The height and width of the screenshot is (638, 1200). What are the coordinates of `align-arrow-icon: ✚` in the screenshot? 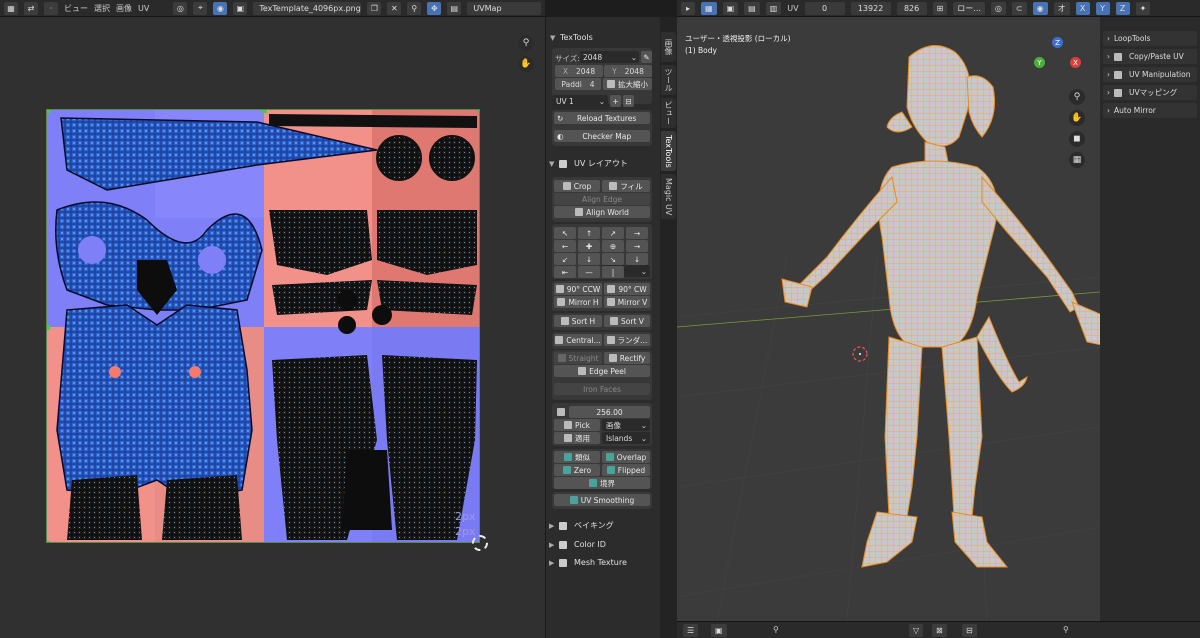 It's located at (589, 246).